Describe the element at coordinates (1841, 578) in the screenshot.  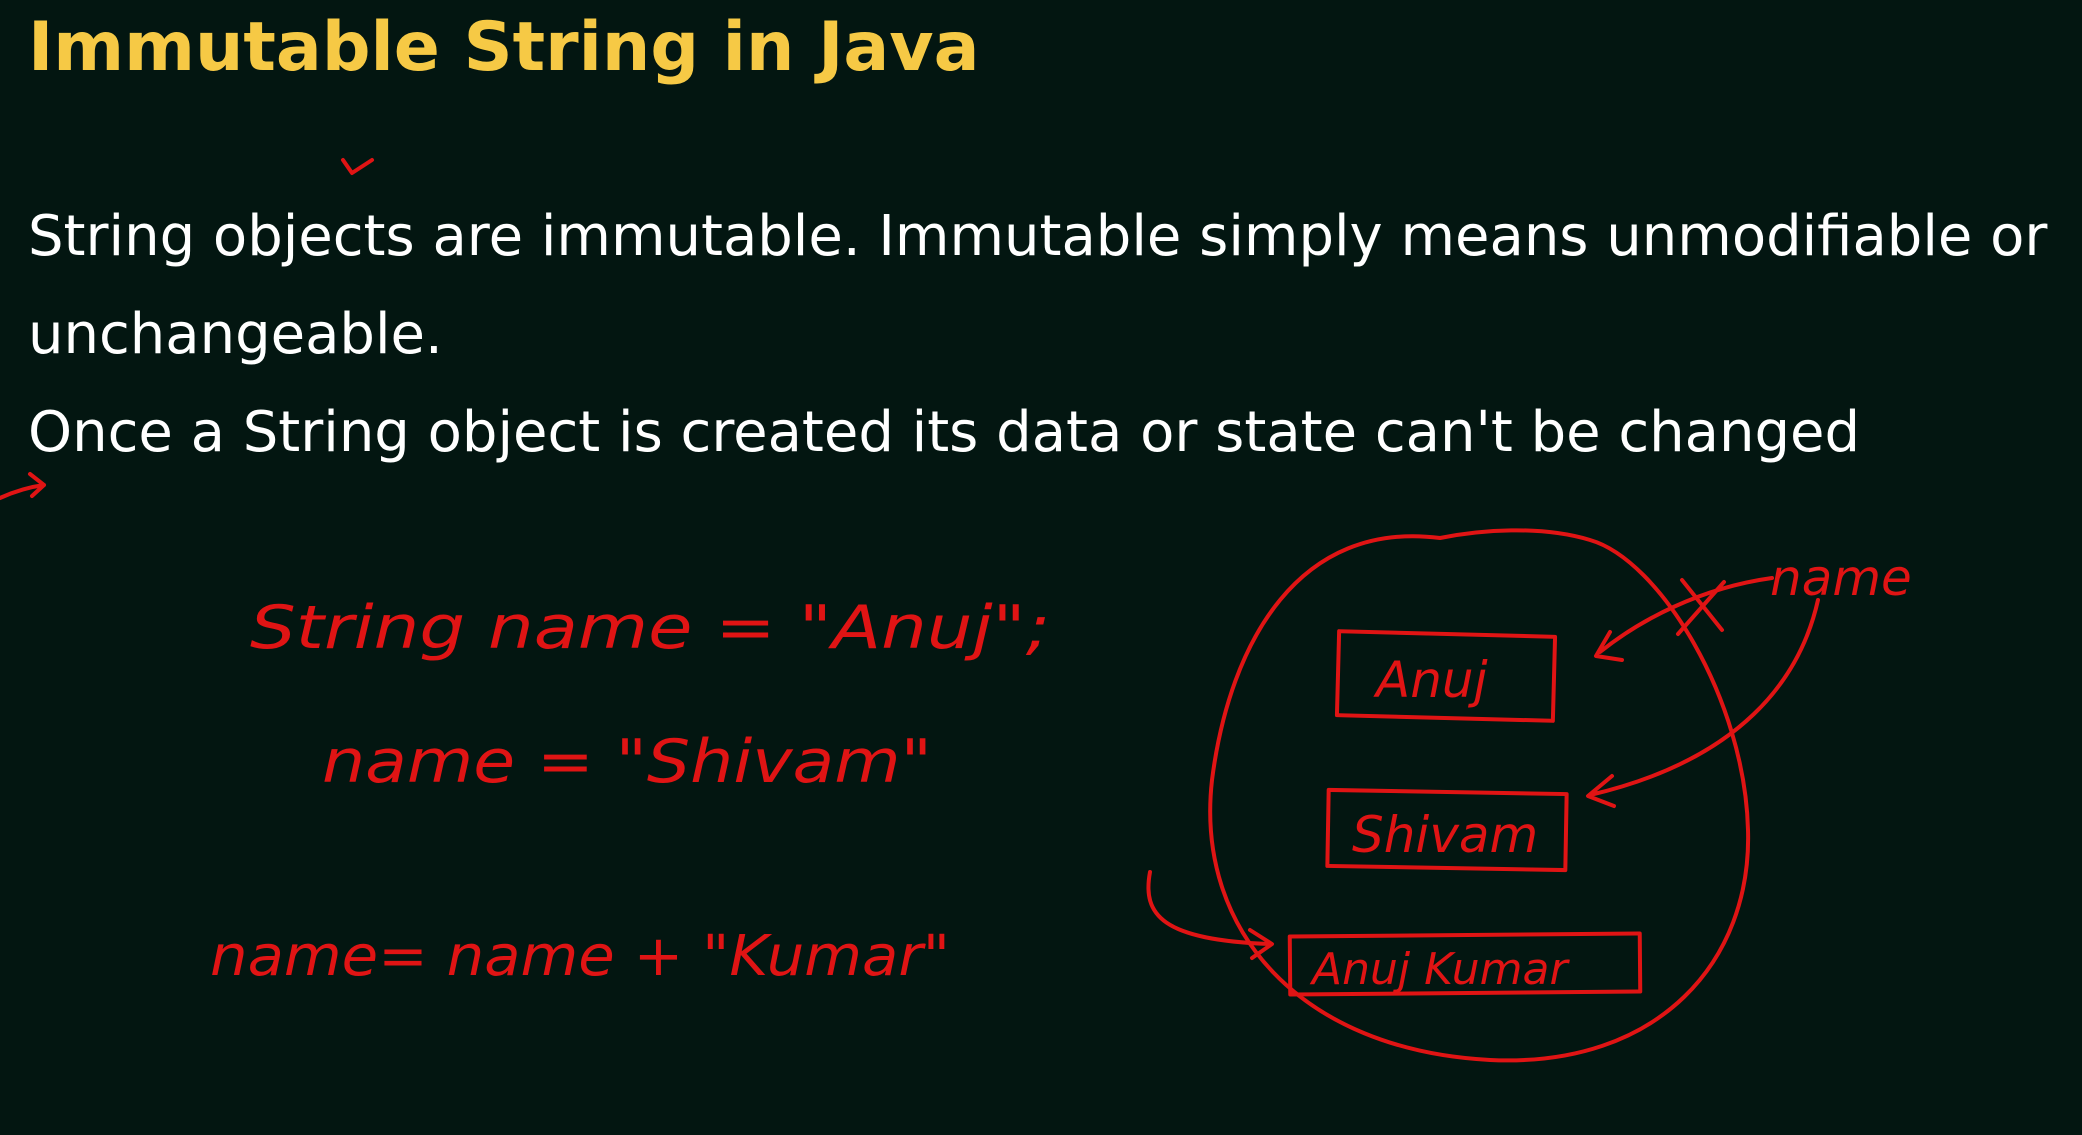
I see `reference-label: name` at that location.